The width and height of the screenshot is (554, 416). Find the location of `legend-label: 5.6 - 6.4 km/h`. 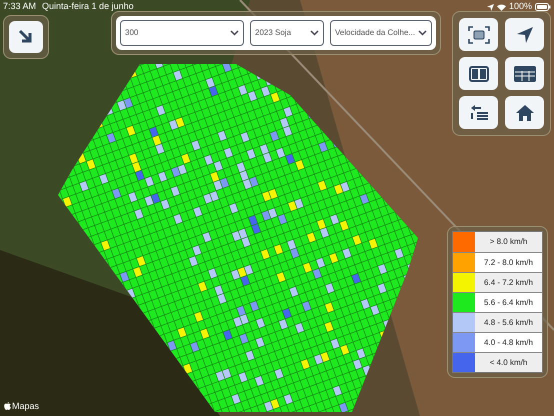

legend-label: 5.6 - 6.4 km/h is located at coordinates (508, 302).